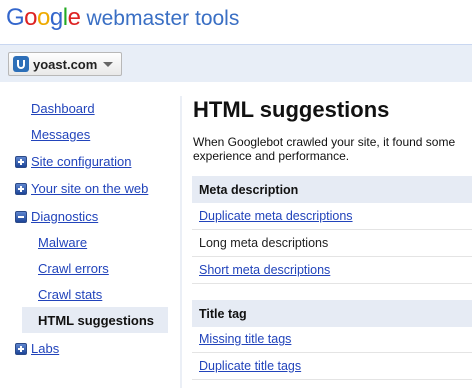  I want to click on sidebar-item-malware: Malware, so click(62, 242).